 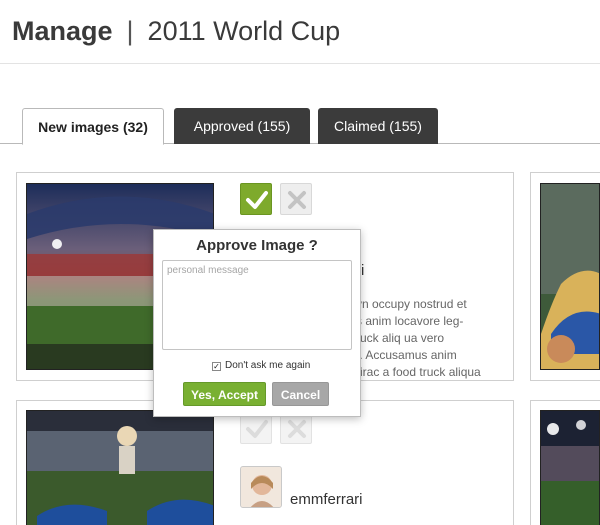 I want to click on dont-ask-again-label: Don't ask me again, so click(x=268, y=365).